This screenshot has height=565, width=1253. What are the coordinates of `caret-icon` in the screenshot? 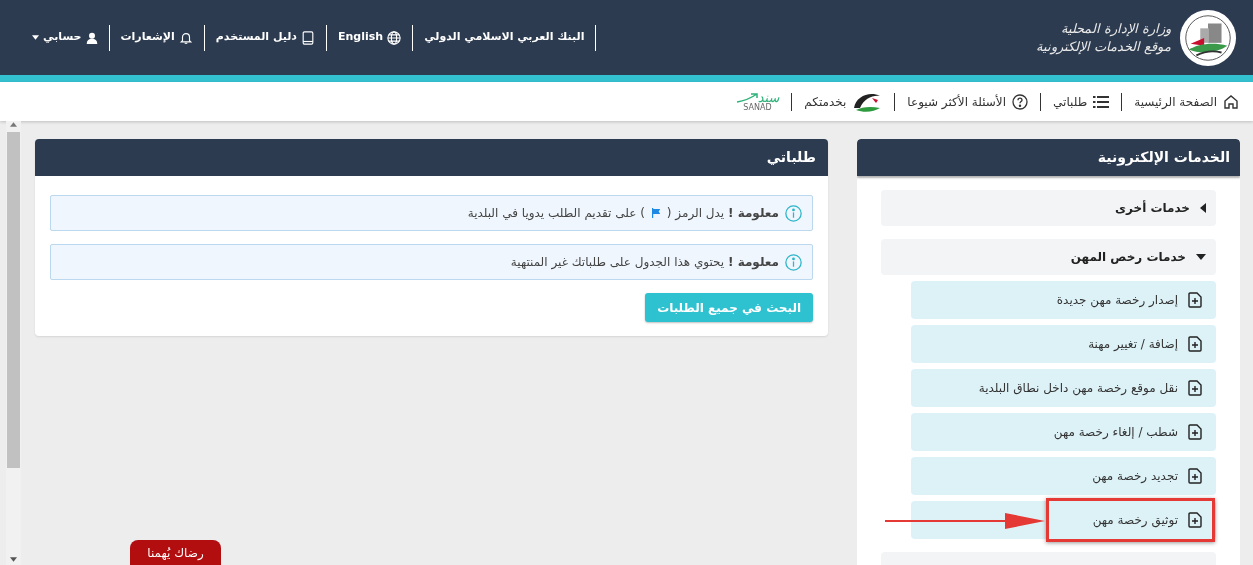 It's located at (35, 37).